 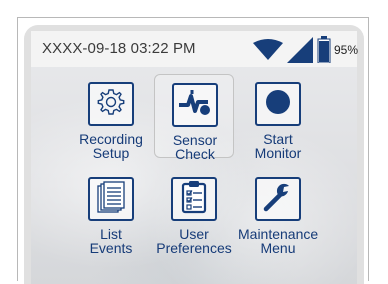 I want to click on record-icon, so click(x=278, y=104).